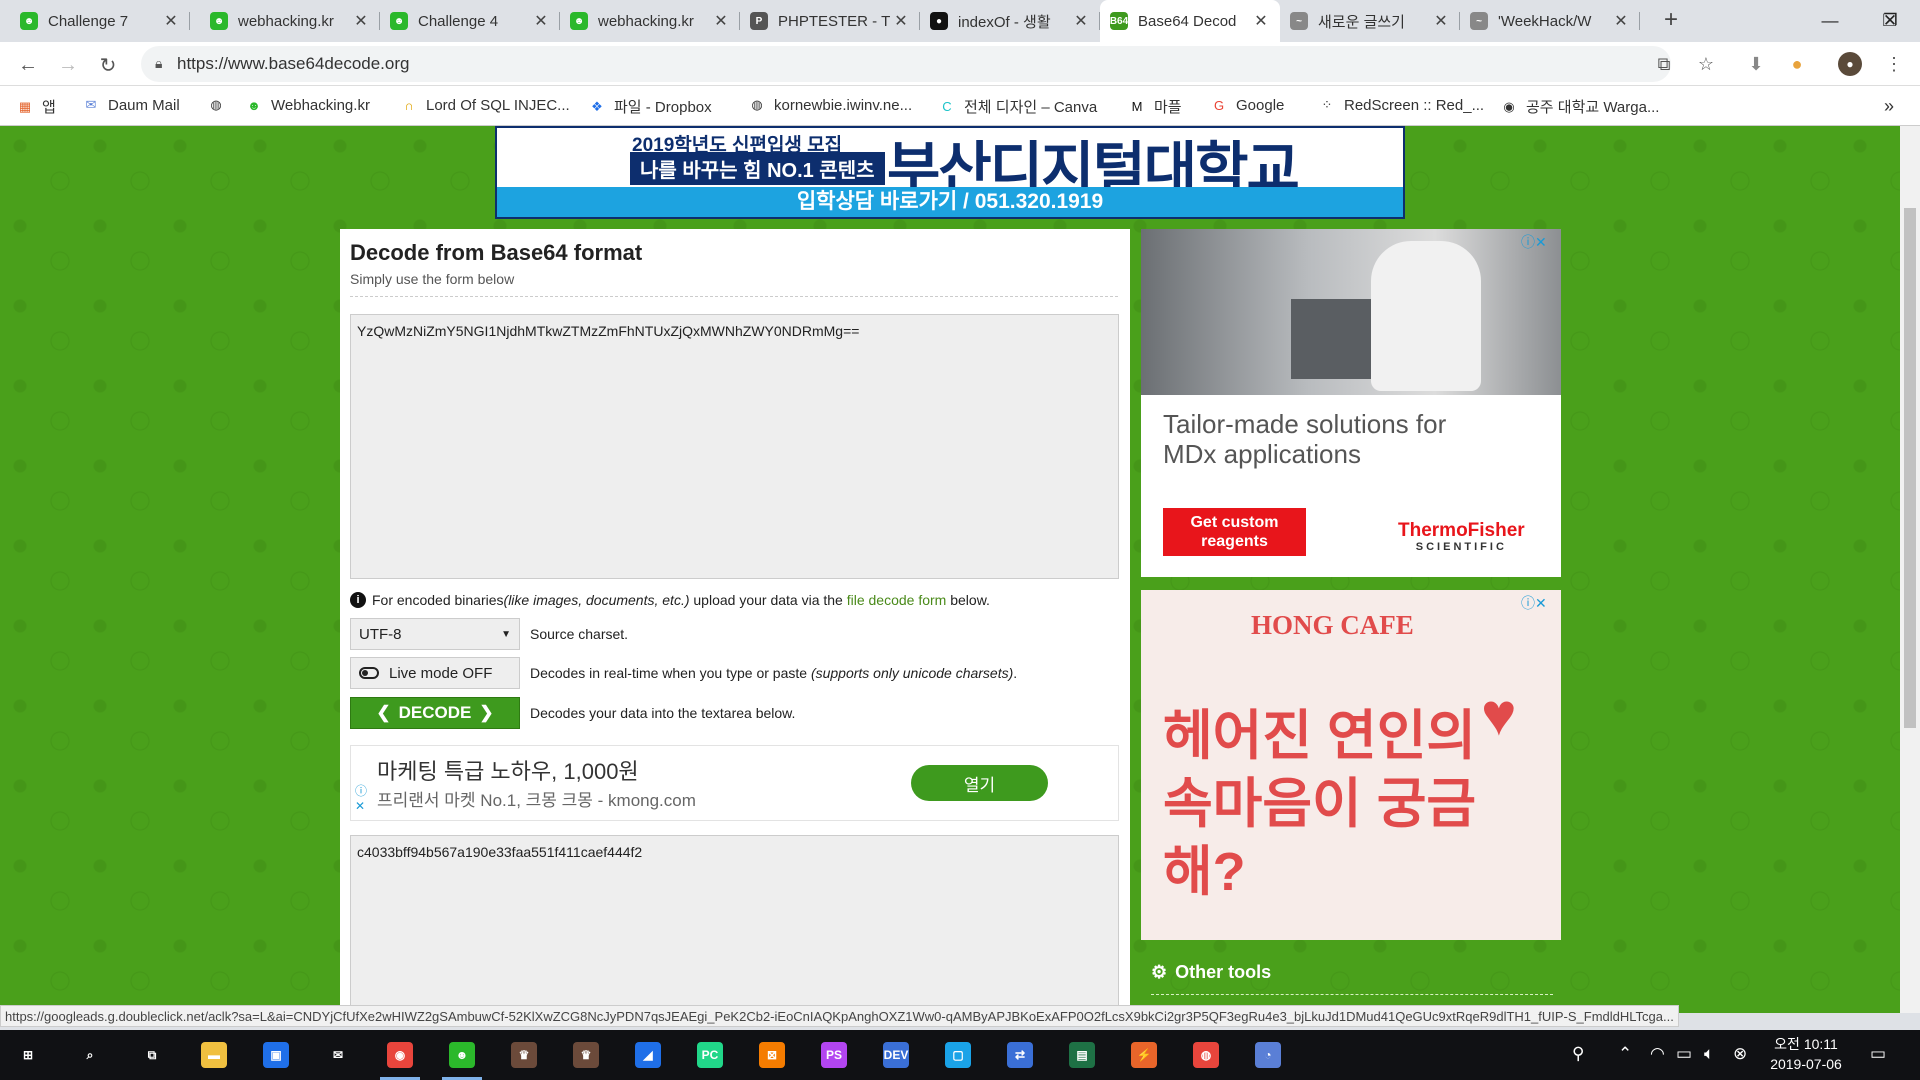 The width and height of the screenshot is (1920, 1080). What do you see at coordinates (1878, 1054) in the screenshot?
I see `notification-icon: ▭` at bounding box center [1878, 1054].